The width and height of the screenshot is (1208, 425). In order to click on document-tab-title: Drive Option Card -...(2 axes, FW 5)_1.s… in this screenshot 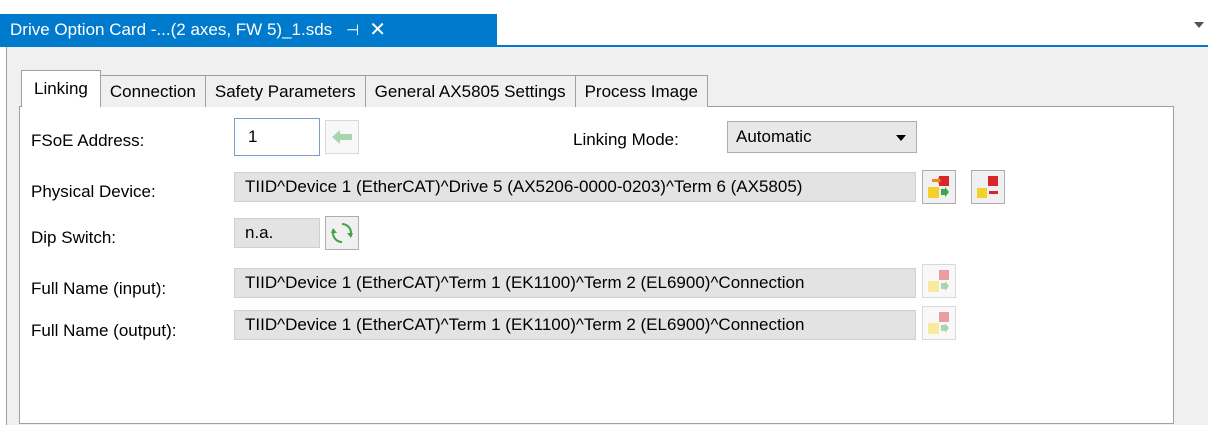, I will do `click(171, 29)`.